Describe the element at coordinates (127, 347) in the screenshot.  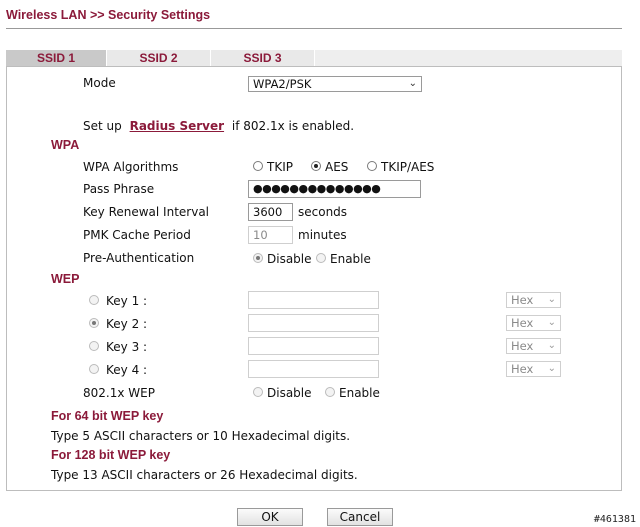
I see `key-3-label: Key 3 :` at that location.